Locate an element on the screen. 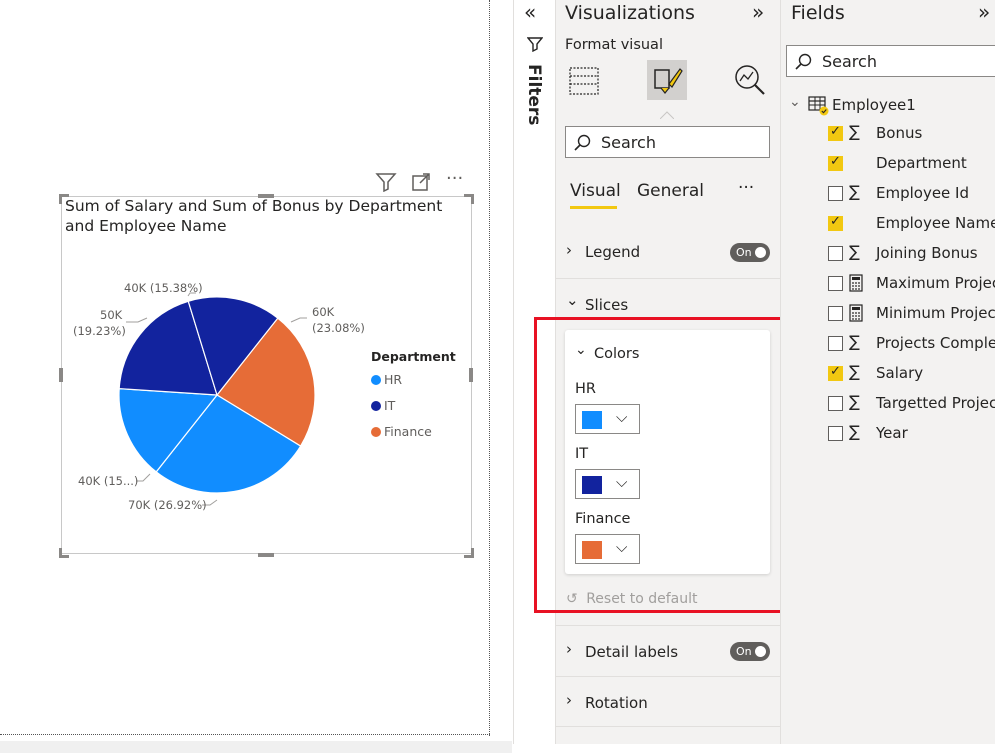 Image resolution: width=995 pixels, height=753 pixels. leader-line-right is located at coordinates (298, 320).